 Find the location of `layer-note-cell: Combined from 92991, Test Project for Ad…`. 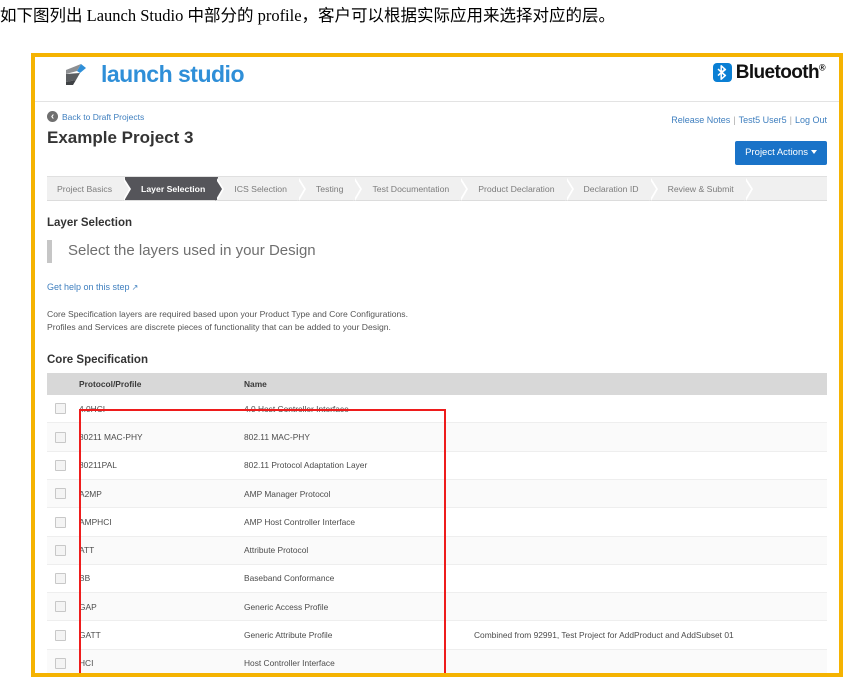

layer-note-cell: Combined from 92991, Test Project for Ad… is located at coordinates (650, 635).